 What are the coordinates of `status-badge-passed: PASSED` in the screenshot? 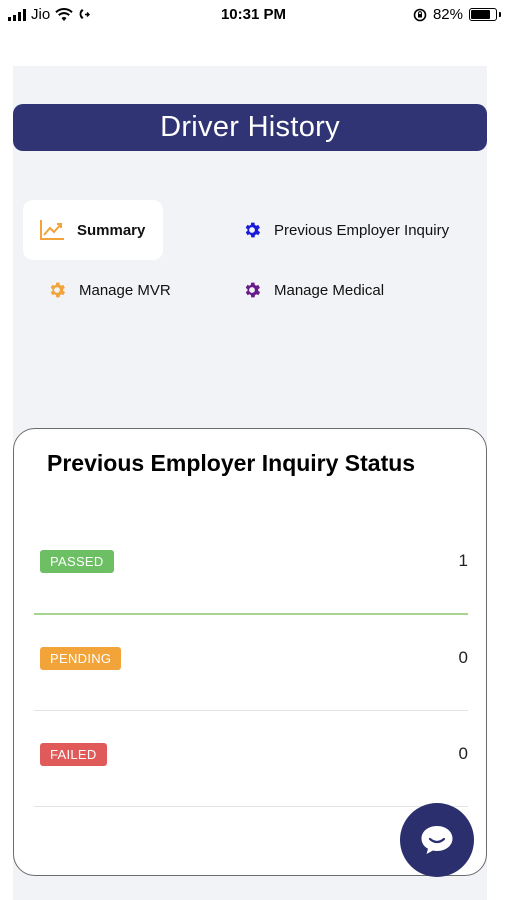 It's located at (77, 561).